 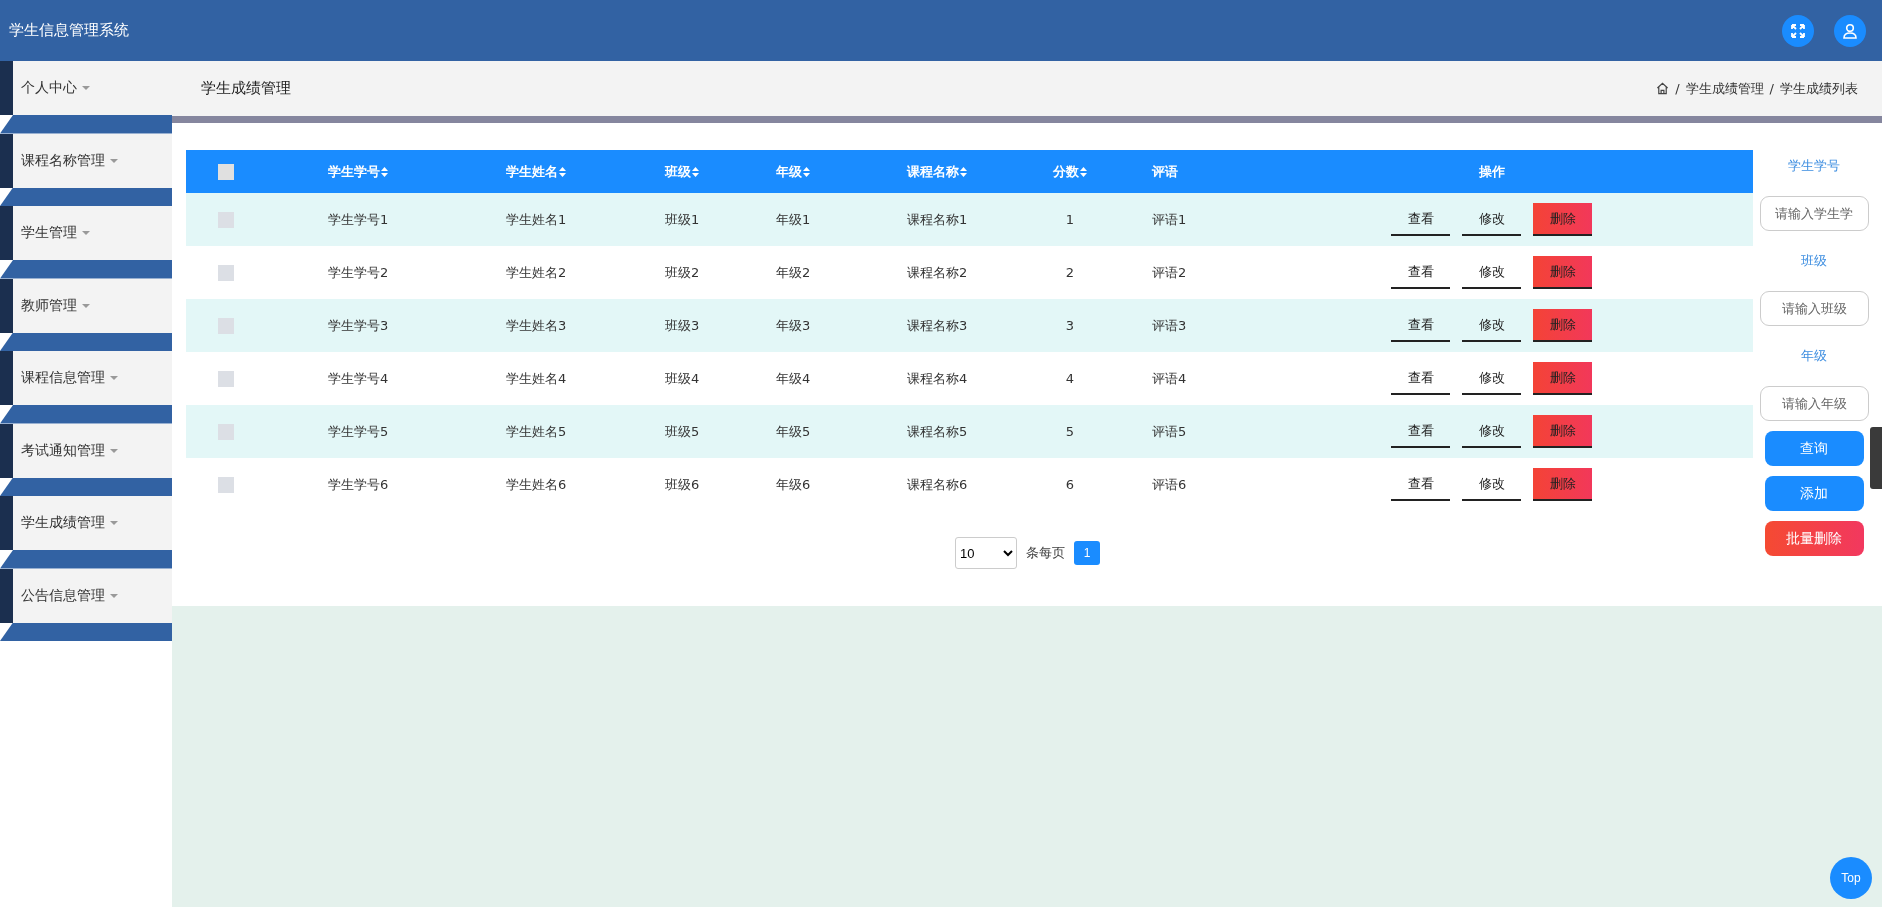 I want to click on table-cell: 评语1, so click(x=1169, y=219).